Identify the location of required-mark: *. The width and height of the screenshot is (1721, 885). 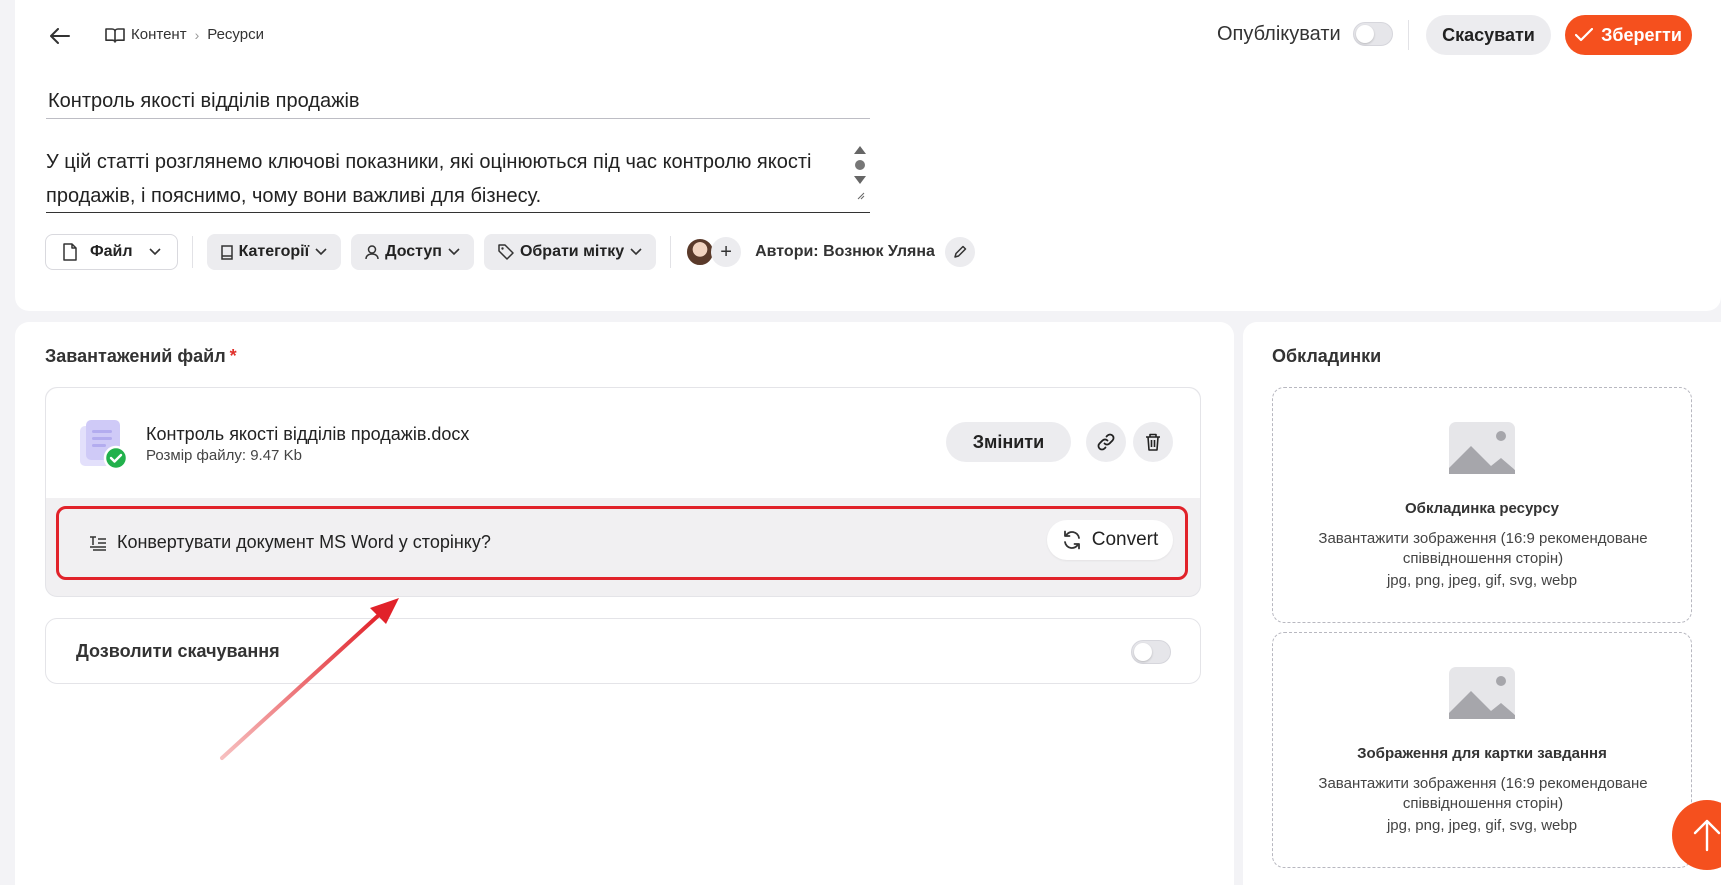
(233, 356).